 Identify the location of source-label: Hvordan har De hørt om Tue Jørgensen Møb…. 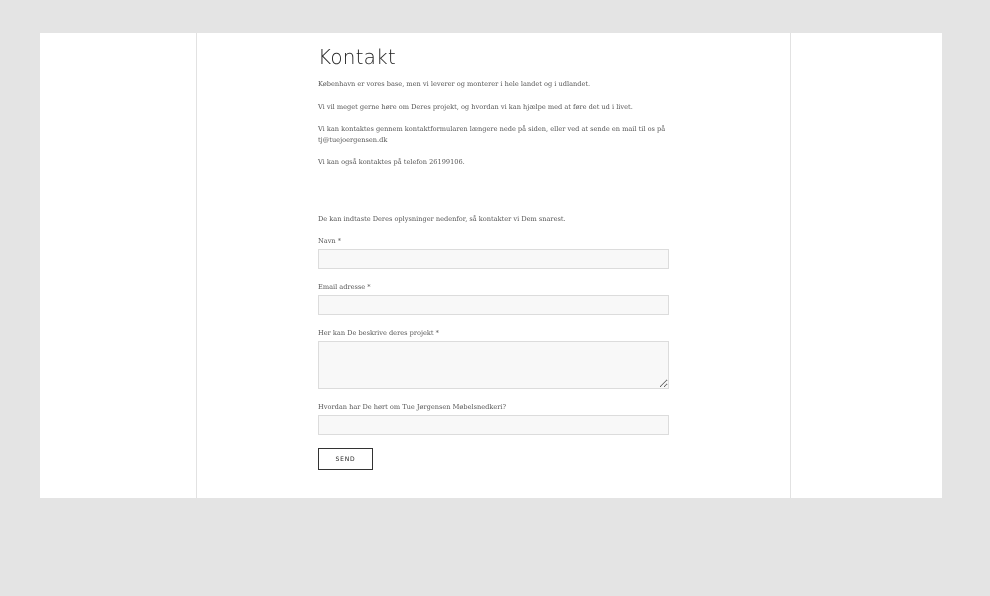
(412, 407).